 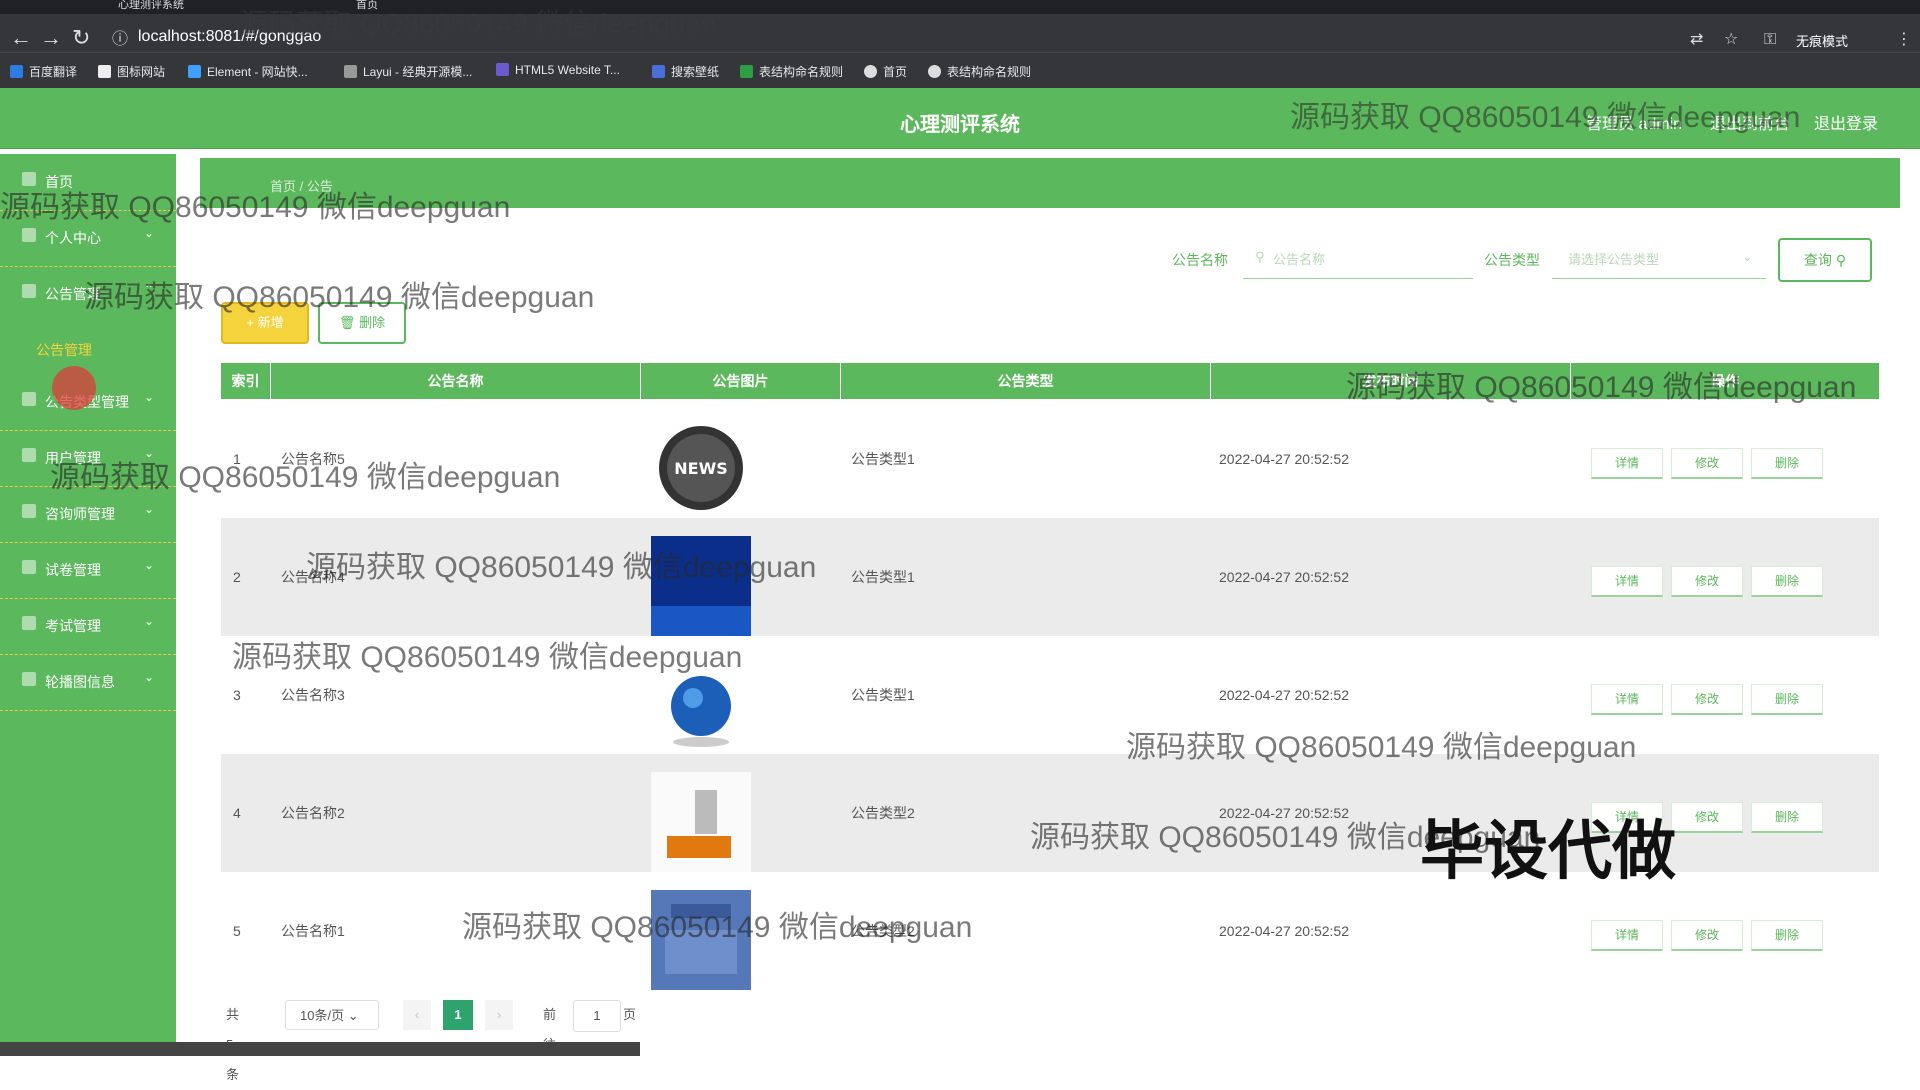 What do you see at coordinates (88, 182) in the screenshot?
I see `sidebar-item-home: 首页` at bounding box center [88, 182].